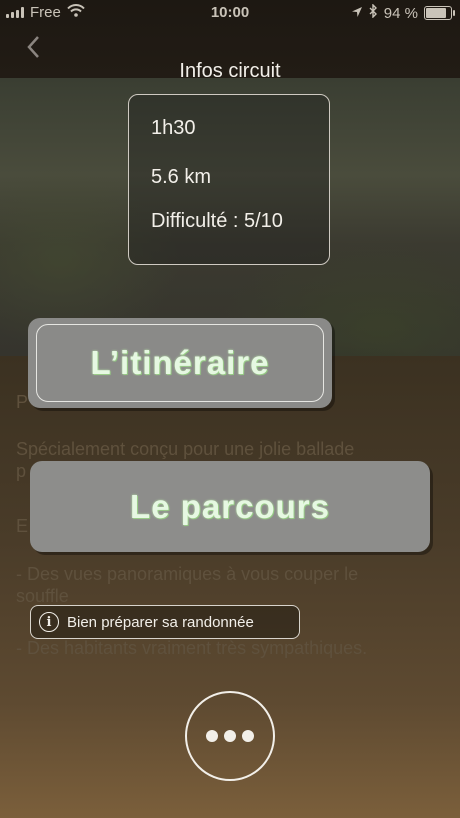 This screenshot has width=460, height=818. I want to click on itineraire-button-frame: L’itinéraire, so click(180, 363).